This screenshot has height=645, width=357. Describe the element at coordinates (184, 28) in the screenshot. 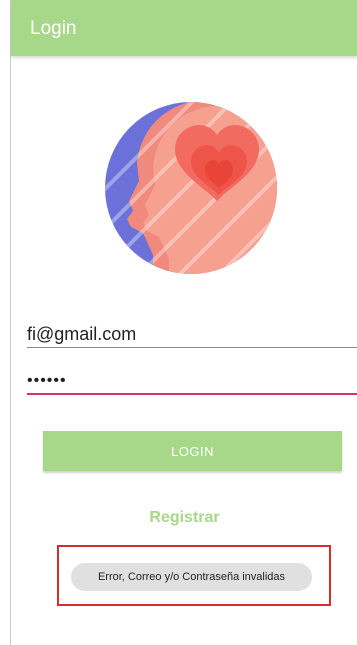

I see `app-bar: Login` at that location.